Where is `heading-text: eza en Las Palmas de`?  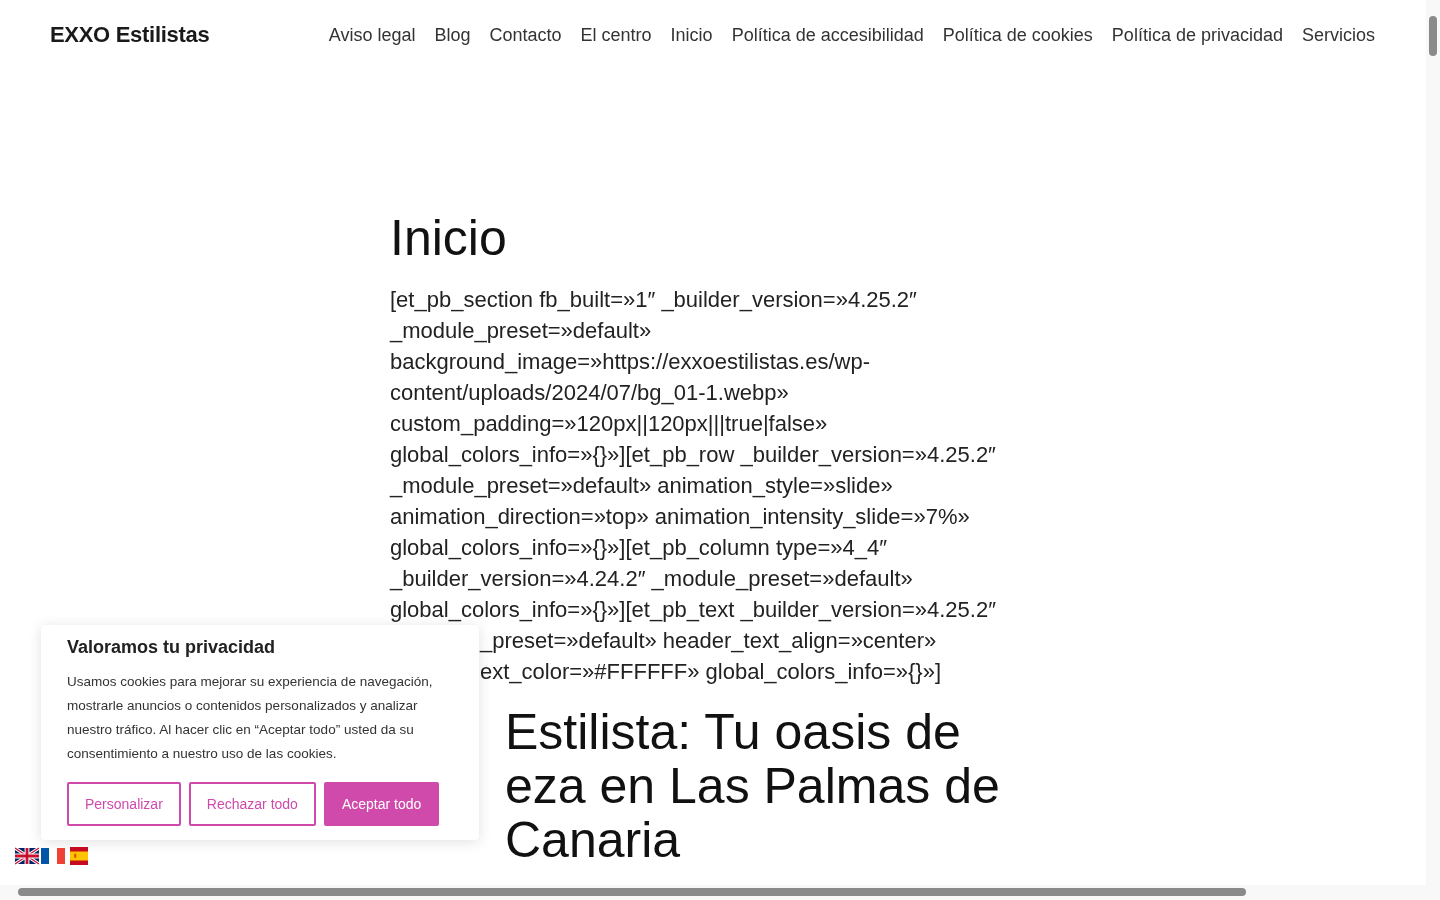
heading-text: eza en Las Palmas de is located at coordinates (752, 786).